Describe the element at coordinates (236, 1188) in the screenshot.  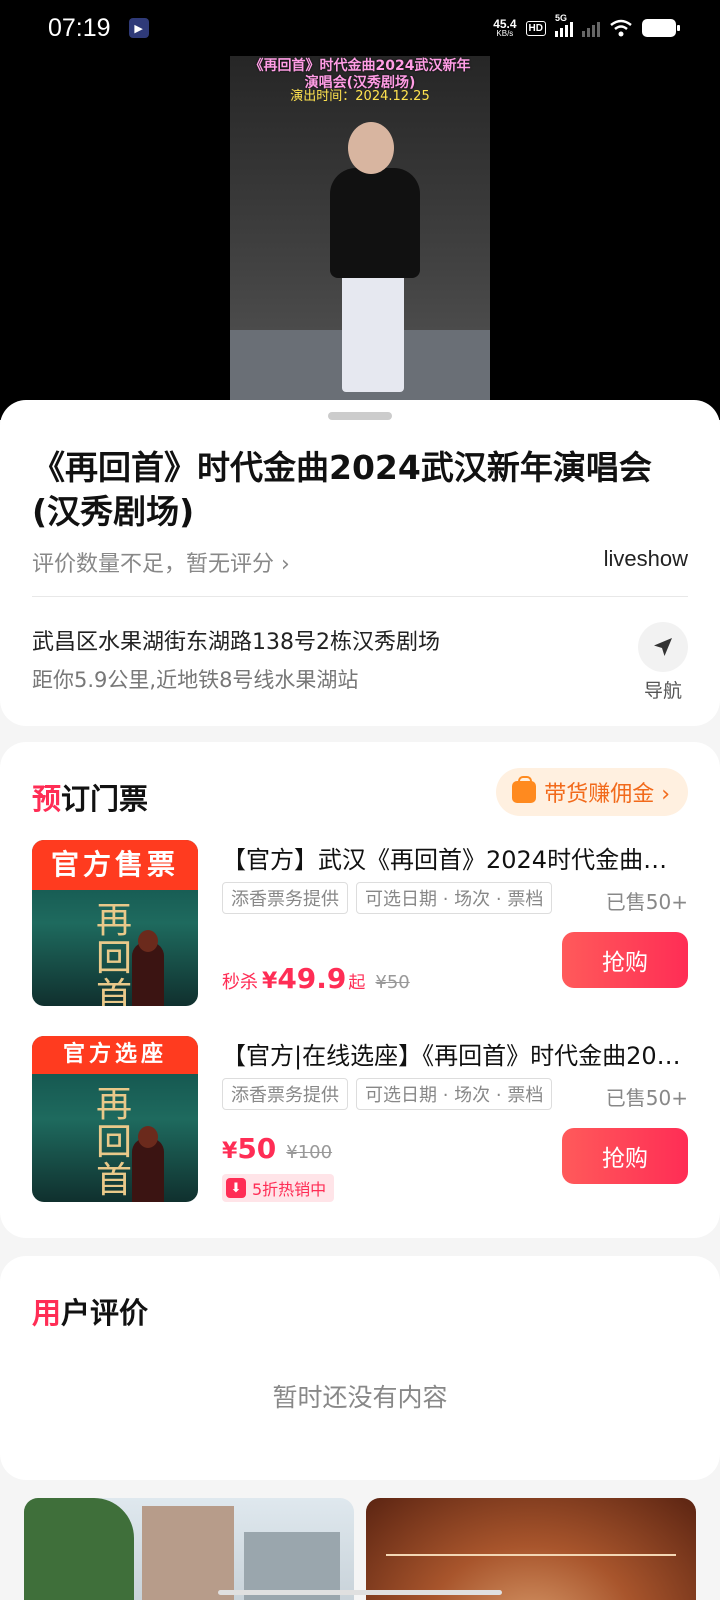
I see `down-arrow-icon: ⬇` at that location.